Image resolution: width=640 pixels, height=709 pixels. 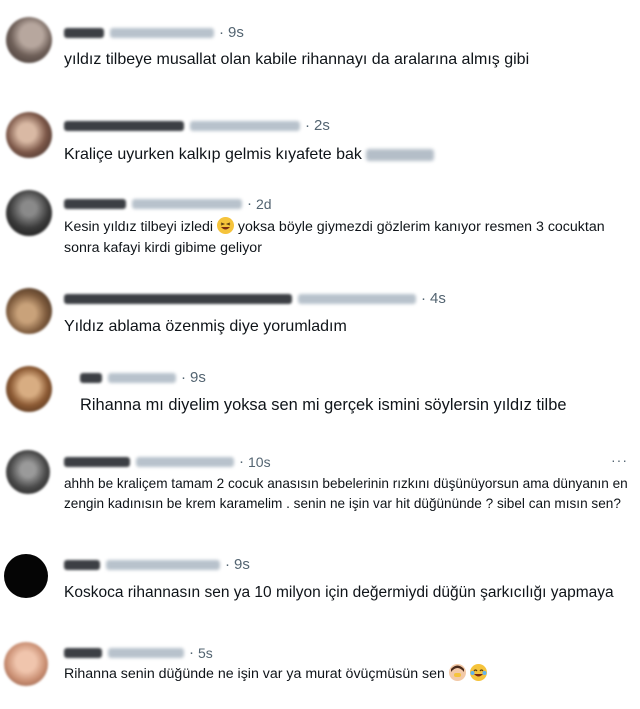 What do you see at coordinates (205, 326) in the screenshot?
I see `tweet-text: Yıldız ablama özenmiş diye yorumladım` at bounding box center [205, 326].